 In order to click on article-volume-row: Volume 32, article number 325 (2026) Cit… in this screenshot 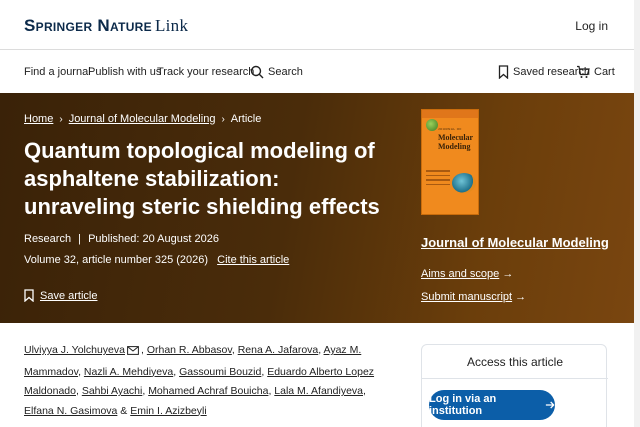, I will do `click(156, 260)`.